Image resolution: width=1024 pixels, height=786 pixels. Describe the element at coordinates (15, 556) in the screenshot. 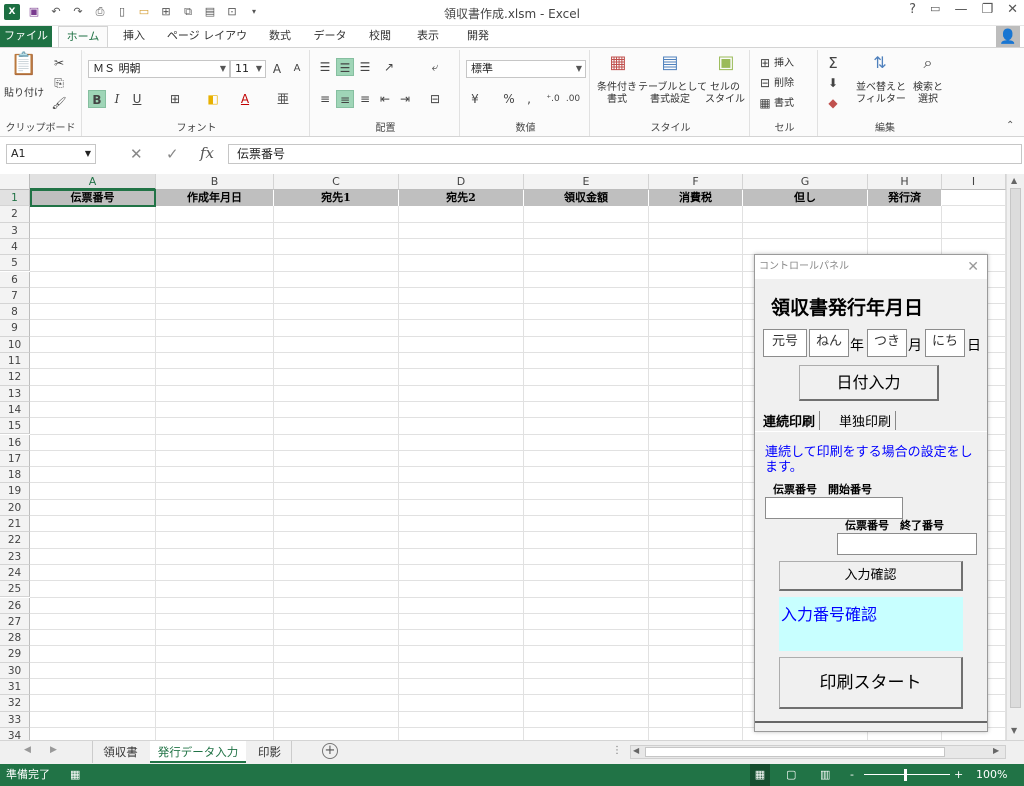

I see `row-header: 23` at that location.